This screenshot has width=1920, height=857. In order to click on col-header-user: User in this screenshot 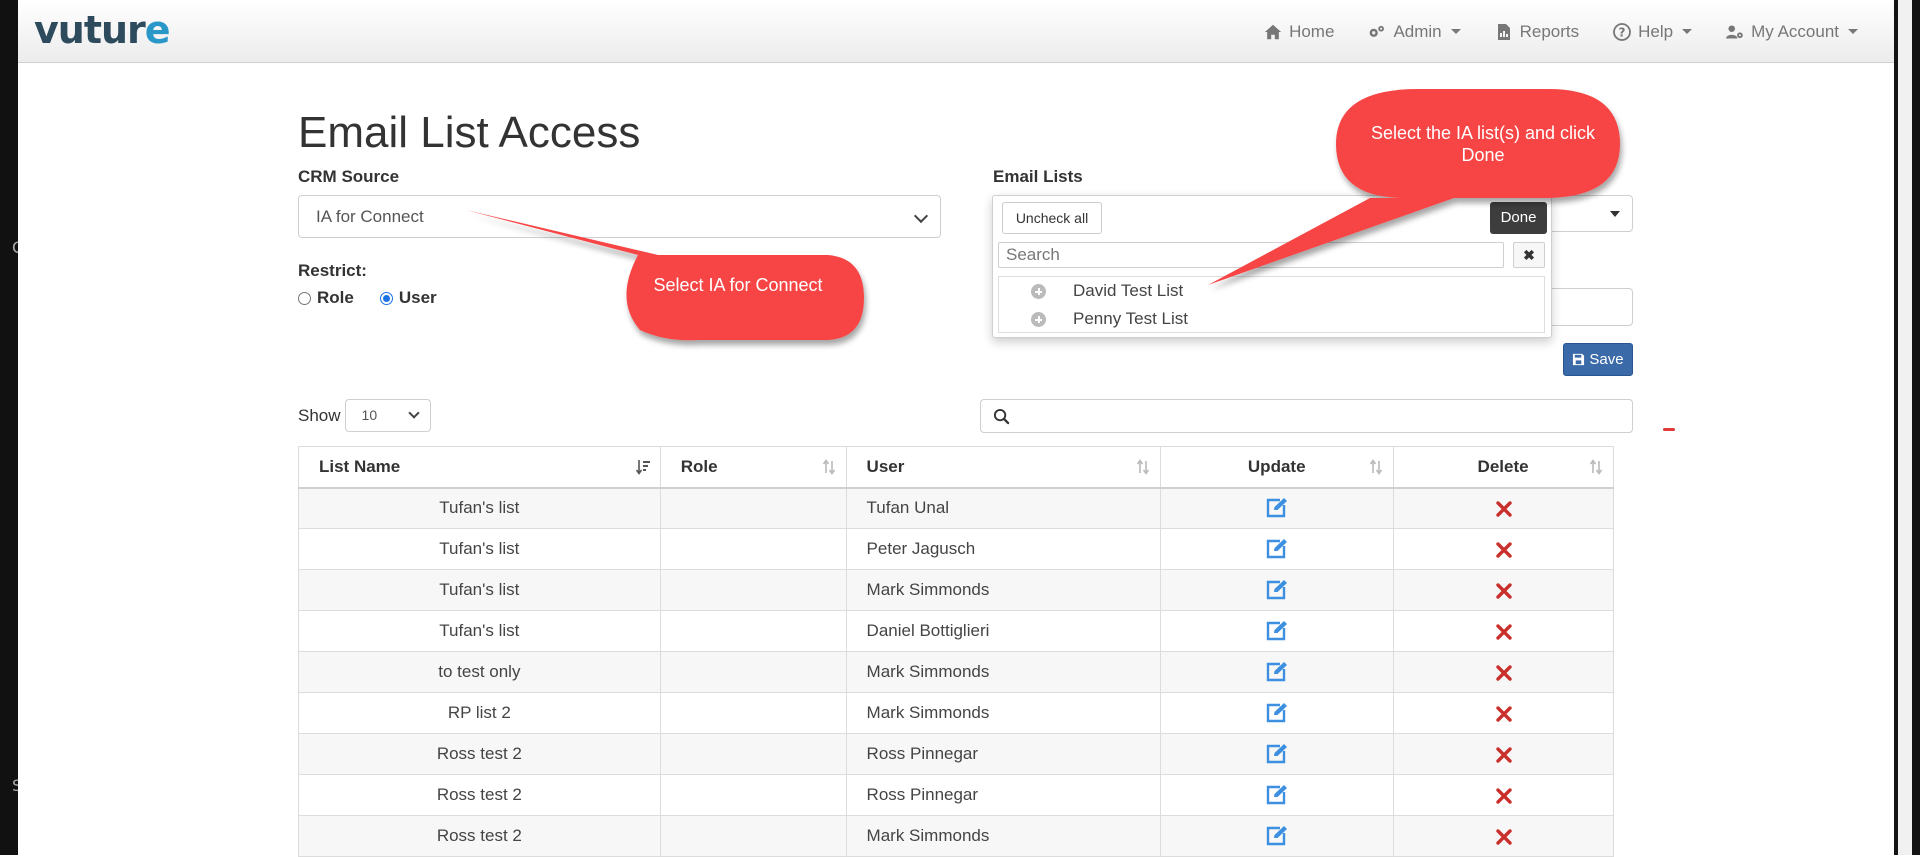, I will do `click(1003, 467)`.